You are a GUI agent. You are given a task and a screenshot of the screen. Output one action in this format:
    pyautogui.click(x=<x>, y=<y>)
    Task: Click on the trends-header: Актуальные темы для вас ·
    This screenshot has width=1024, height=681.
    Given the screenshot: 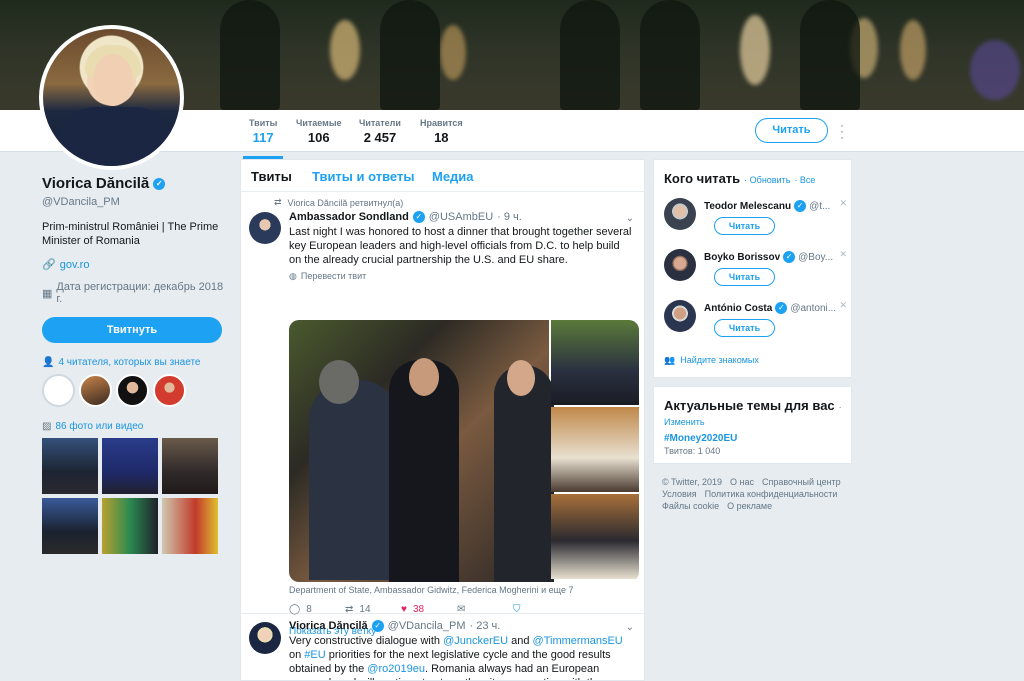 What is the action you would take?
    pyautogui.click(x=753, y=405)
    